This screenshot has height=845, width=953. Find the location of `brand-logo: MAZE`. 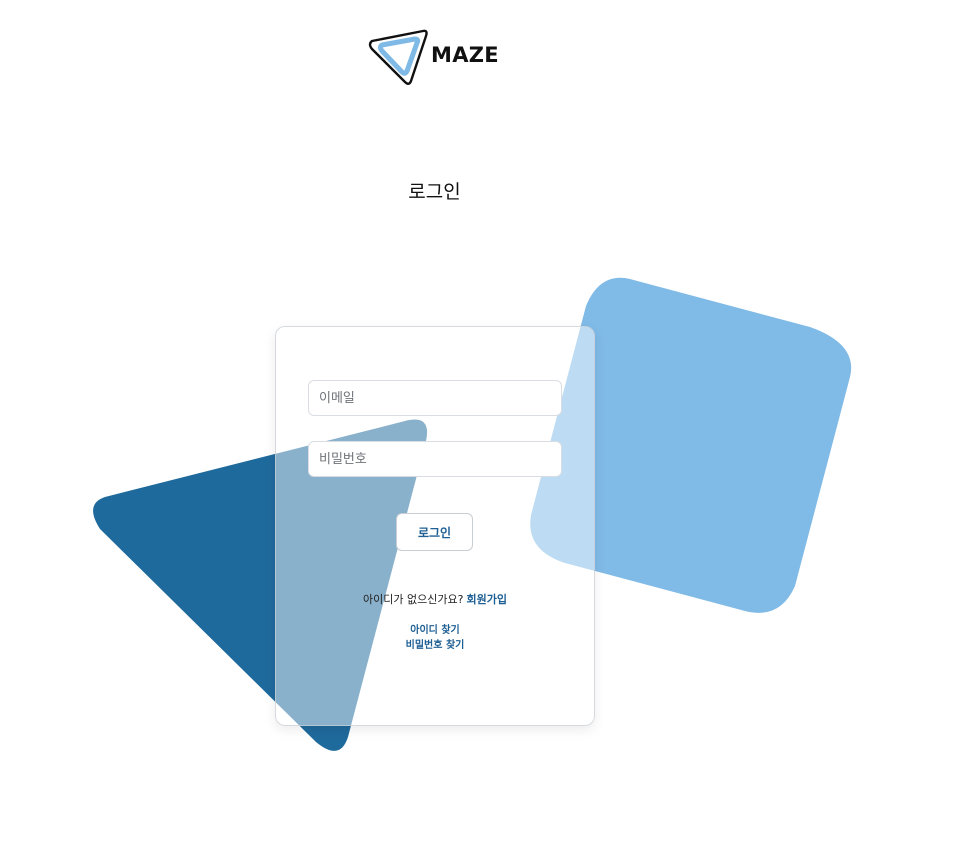

brand-logo: MAZE is located at coordinates (433, 57).